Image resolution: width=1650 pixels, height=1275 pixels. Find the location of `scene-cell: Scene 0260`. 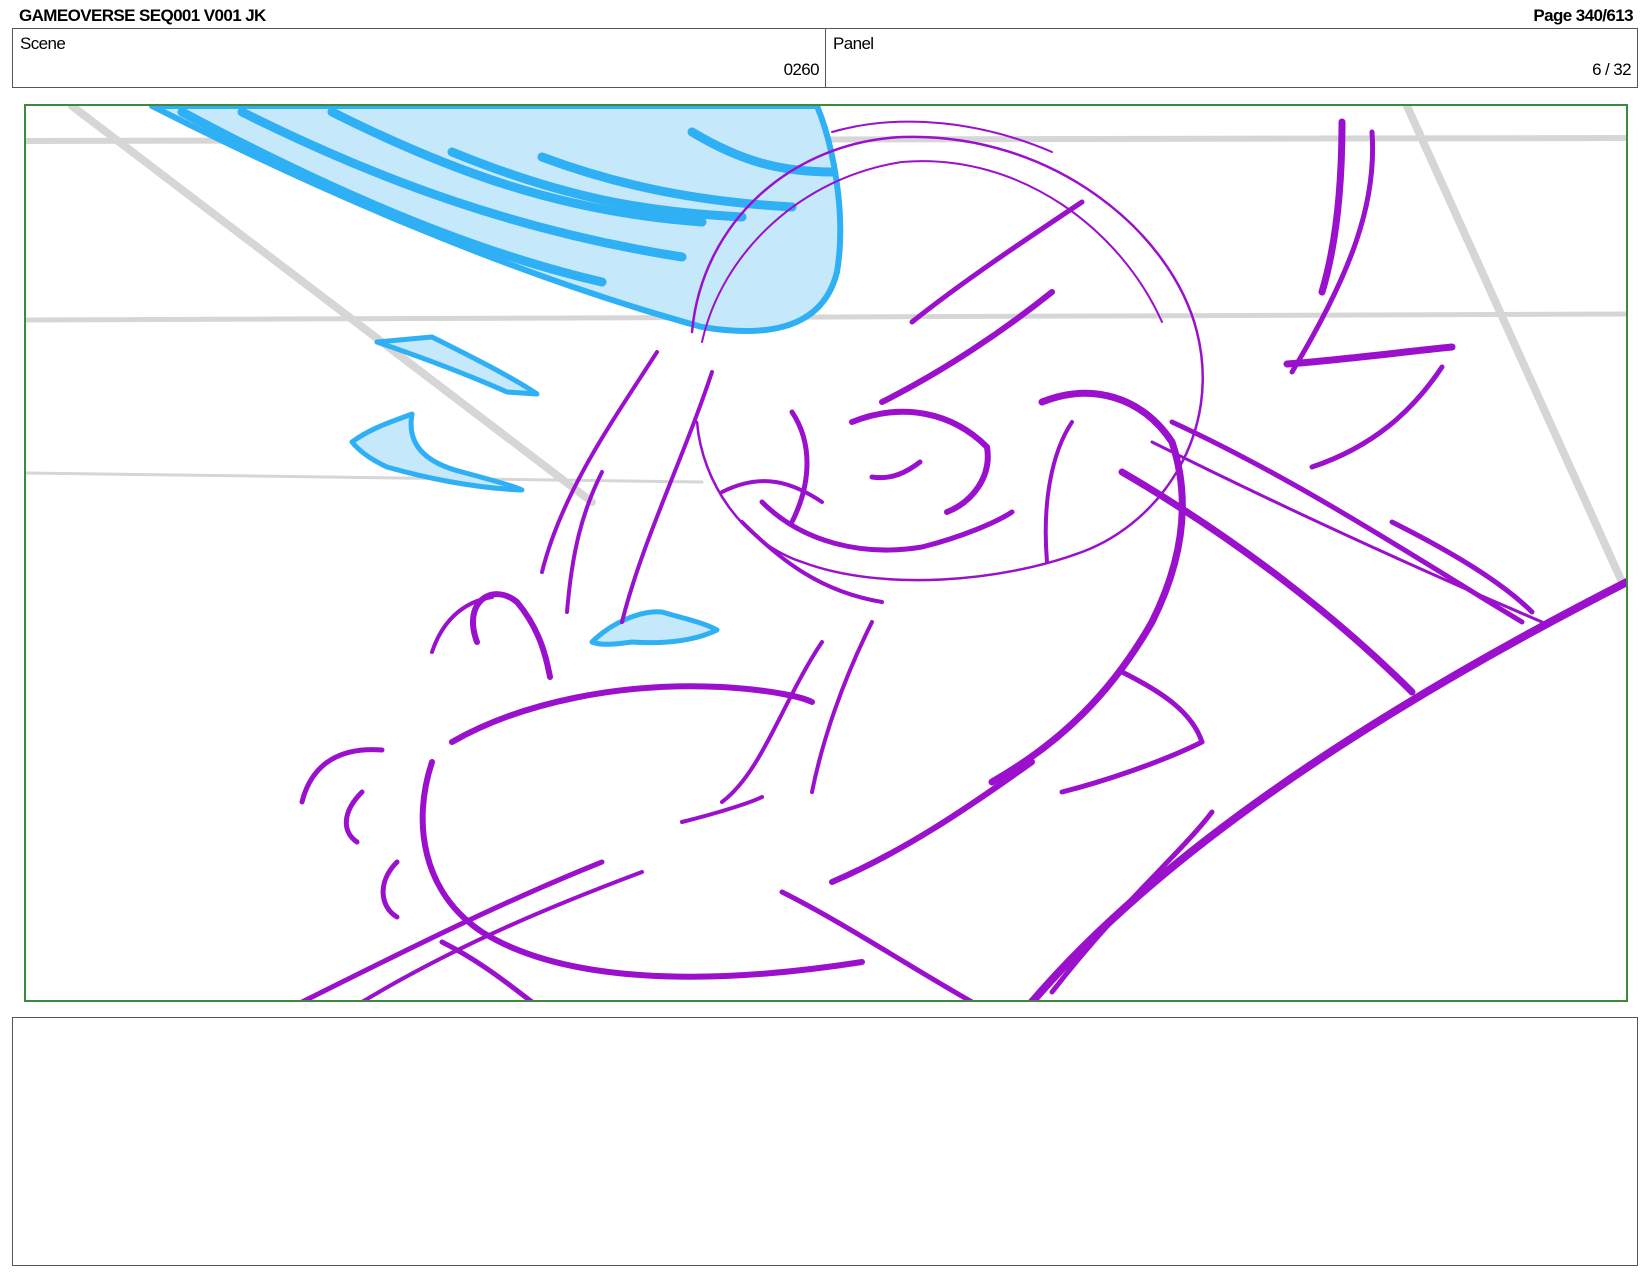

scene-cell: Scene 0260 is located at coordinates (419, 58).